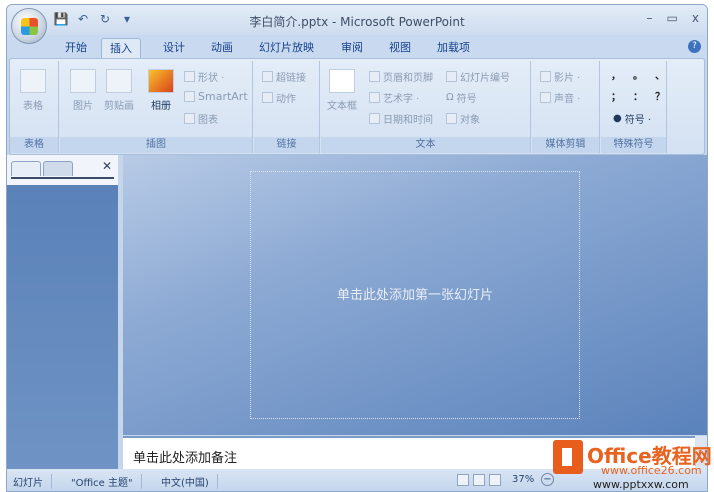 This screenshot has width=714, height=492. Describe the element at coordinates (470, 120) in the screenshot. I see `object-label: 对象` at that location.